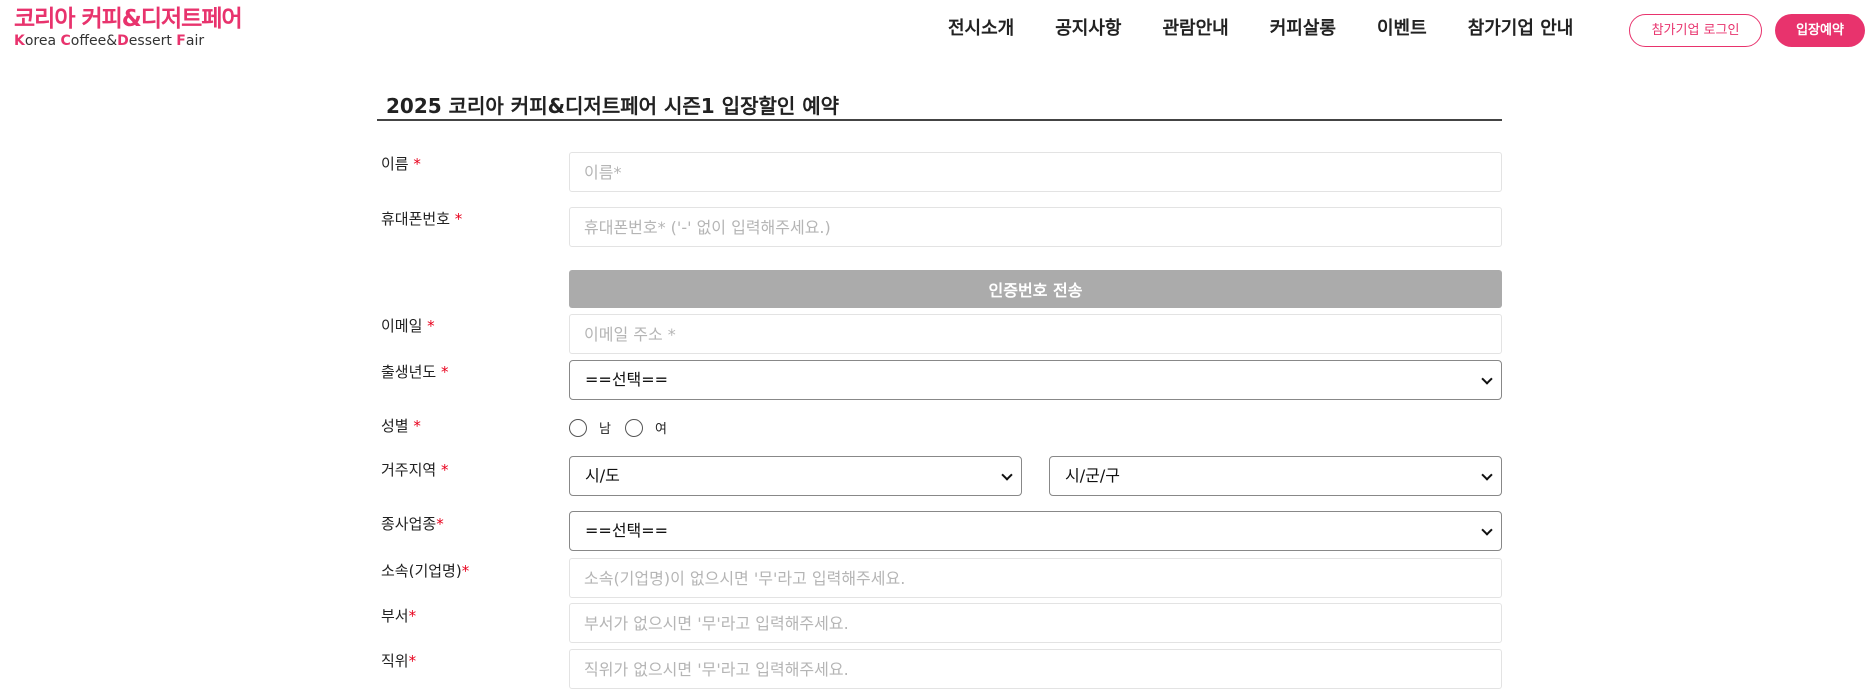  I want to click on phone-label: 휴대폰번호 *, so click(421, 218).